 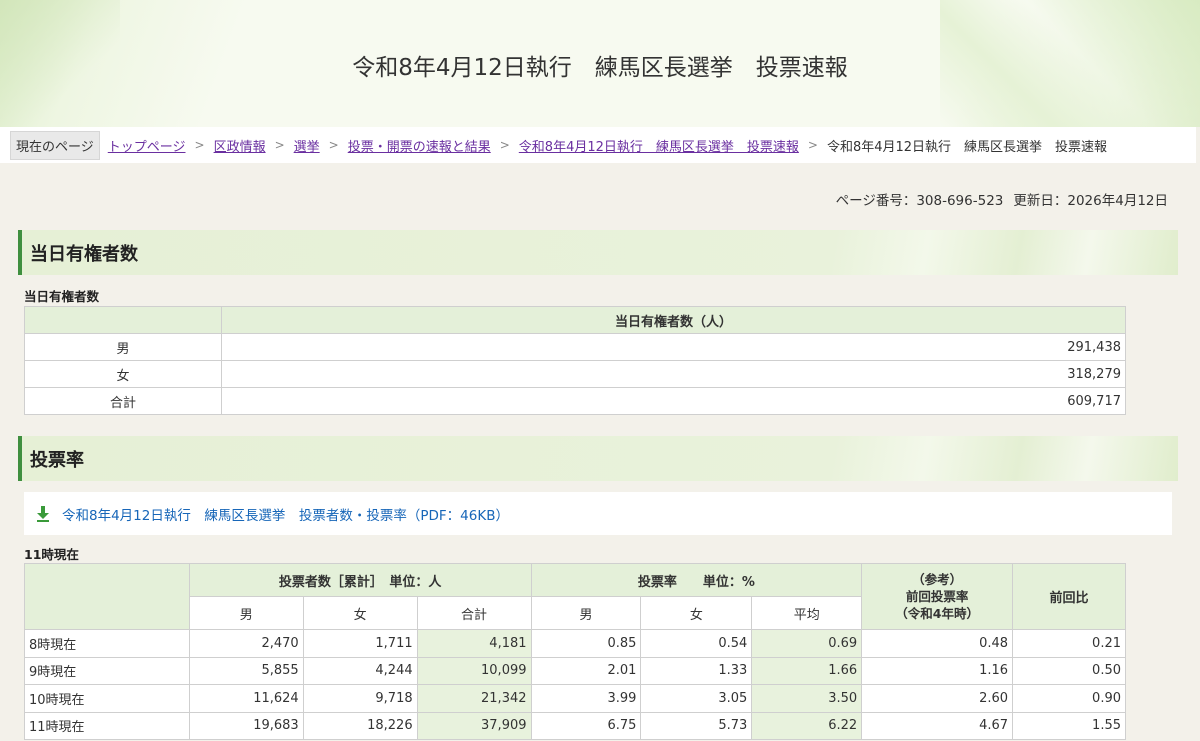 What do you see at coordinates (43, 513) in the screenshot?
I see `download-icon` at bounding box center [43, 513].